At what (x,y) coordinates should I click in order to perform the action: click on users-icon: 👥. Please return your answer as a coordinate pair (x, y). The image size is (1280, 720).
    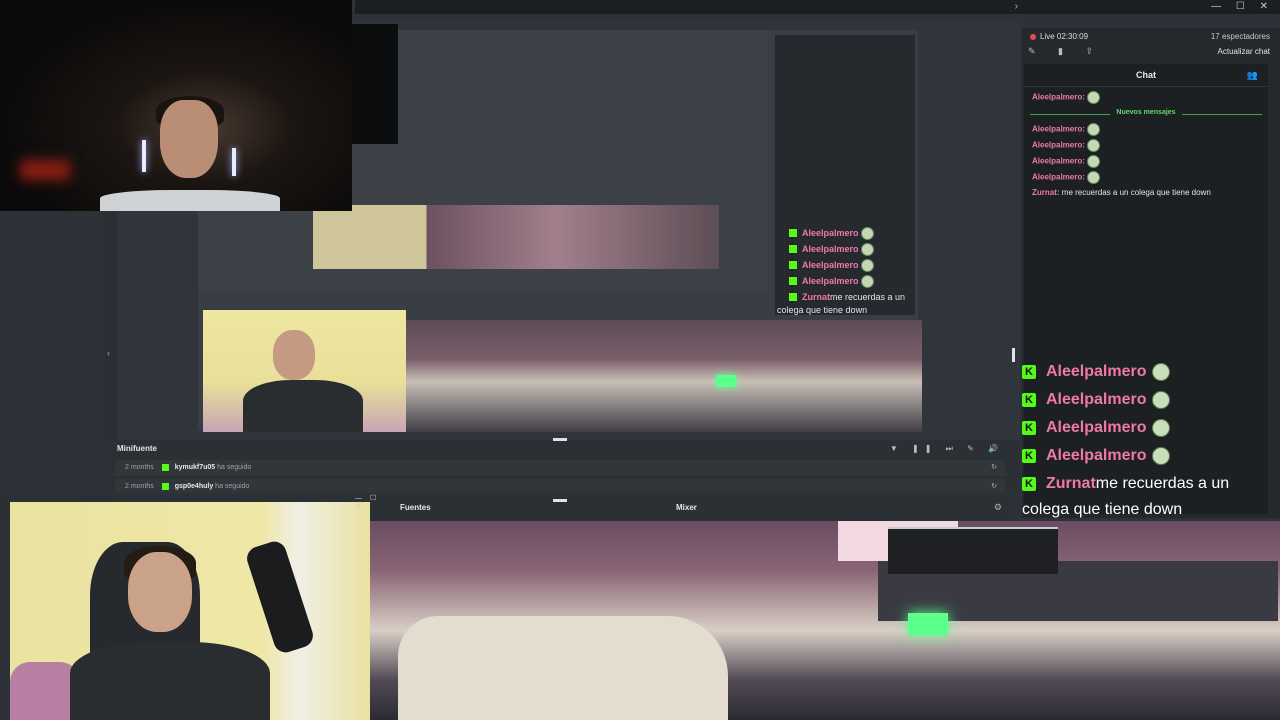
    Looking at the image, I should click on (1252, 75).